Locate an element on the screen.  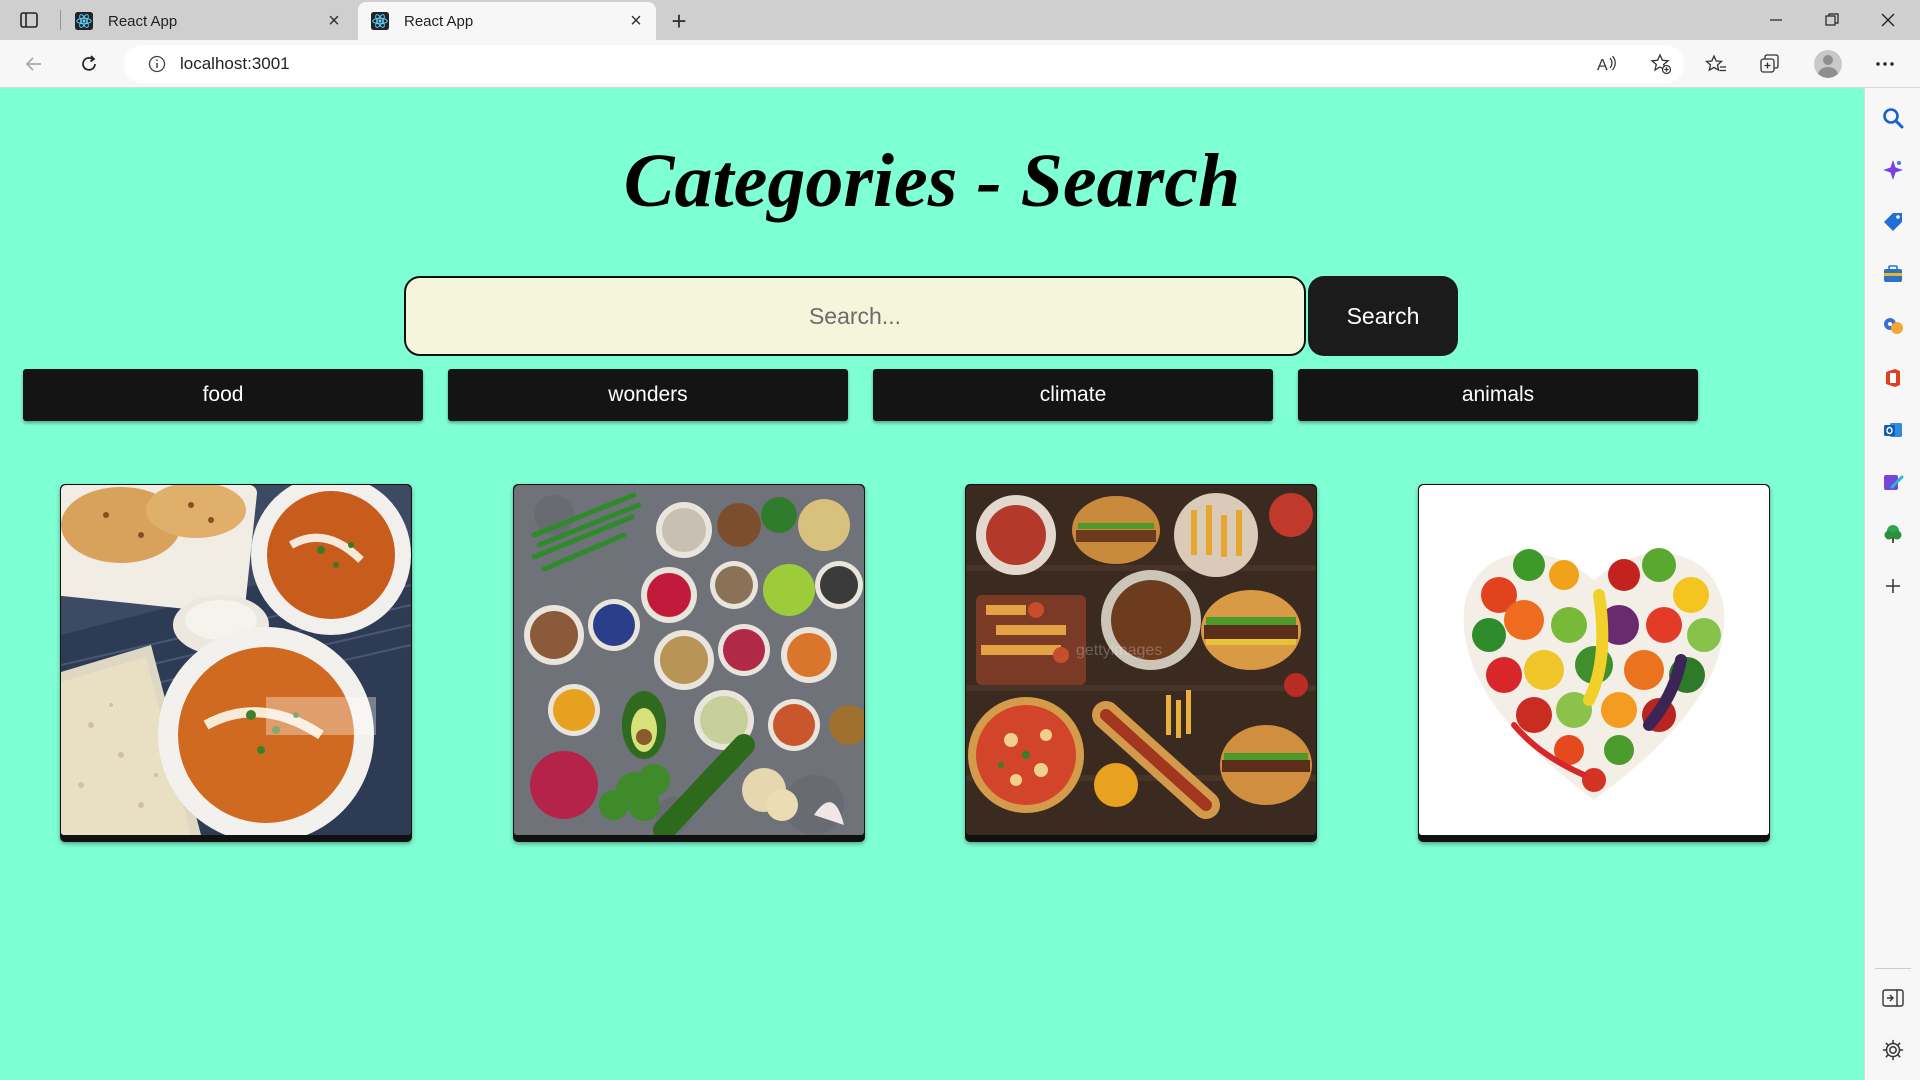
category-button-climate: climate is located at coordinates (1073, 395).